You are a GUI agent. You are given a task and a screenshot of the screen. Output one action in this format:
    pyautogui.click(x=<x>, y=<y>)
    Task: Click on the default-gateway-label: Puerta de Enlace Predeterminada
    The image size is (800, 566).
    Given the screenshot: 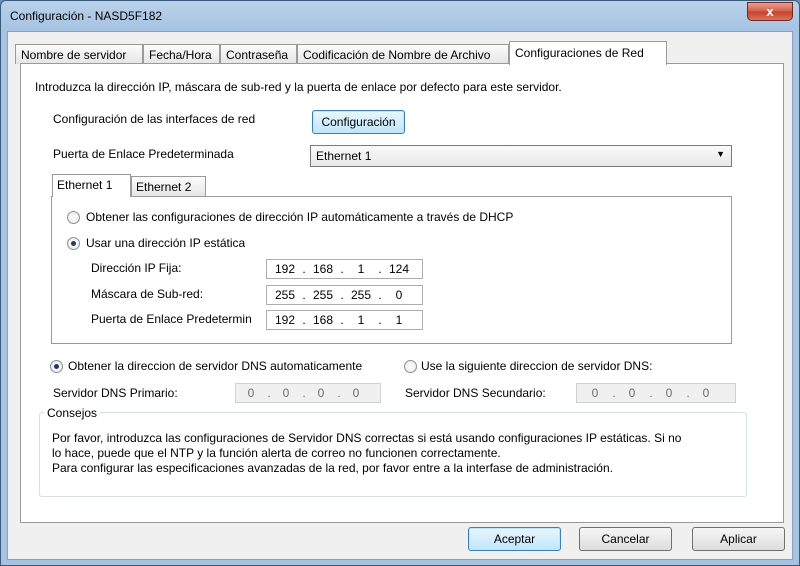 What is the action you would take?
    pyautogui.click(x=143, y=154)
    